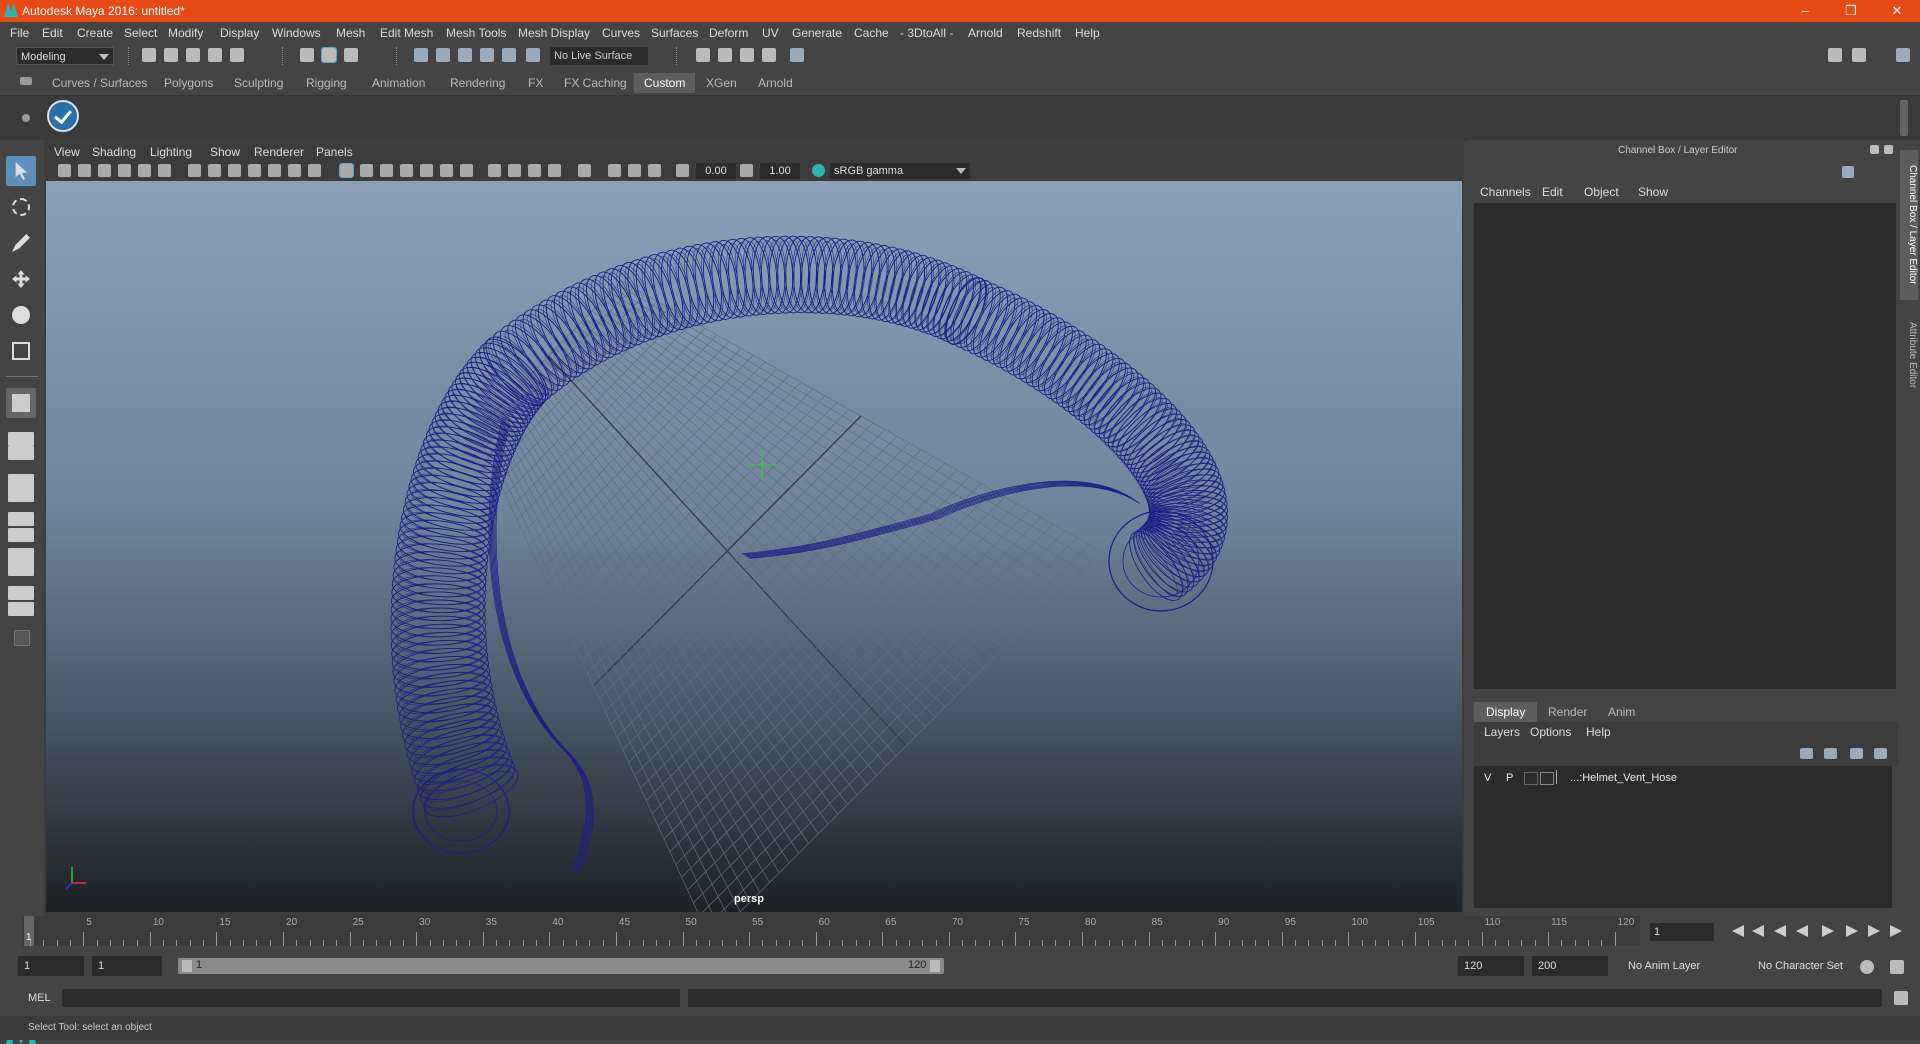 This screenshot has width=1920, height=1044. Describe the element at coordinates (634, 170) in the screenshot. I see `xray-joints-icon` at that location.